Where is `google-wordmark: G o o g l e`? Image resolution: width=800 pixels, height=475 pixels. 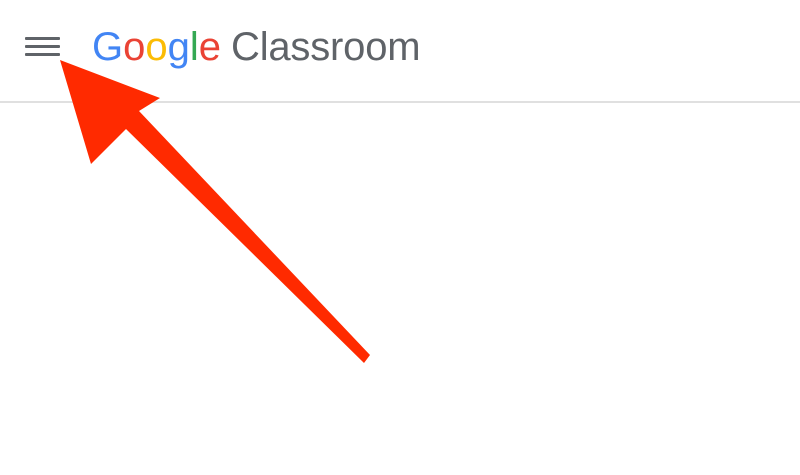
google-wordmark: G o o g l e is located at coordinates (156, 47).